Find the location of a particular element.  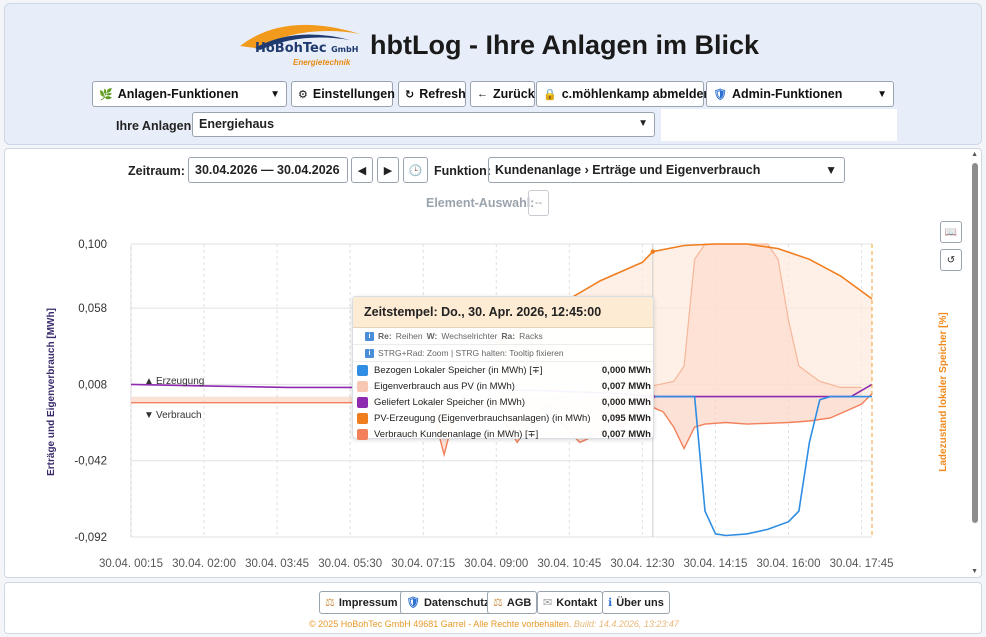

zurueck-button: ← Zurück is located at coordinates (502, 94).